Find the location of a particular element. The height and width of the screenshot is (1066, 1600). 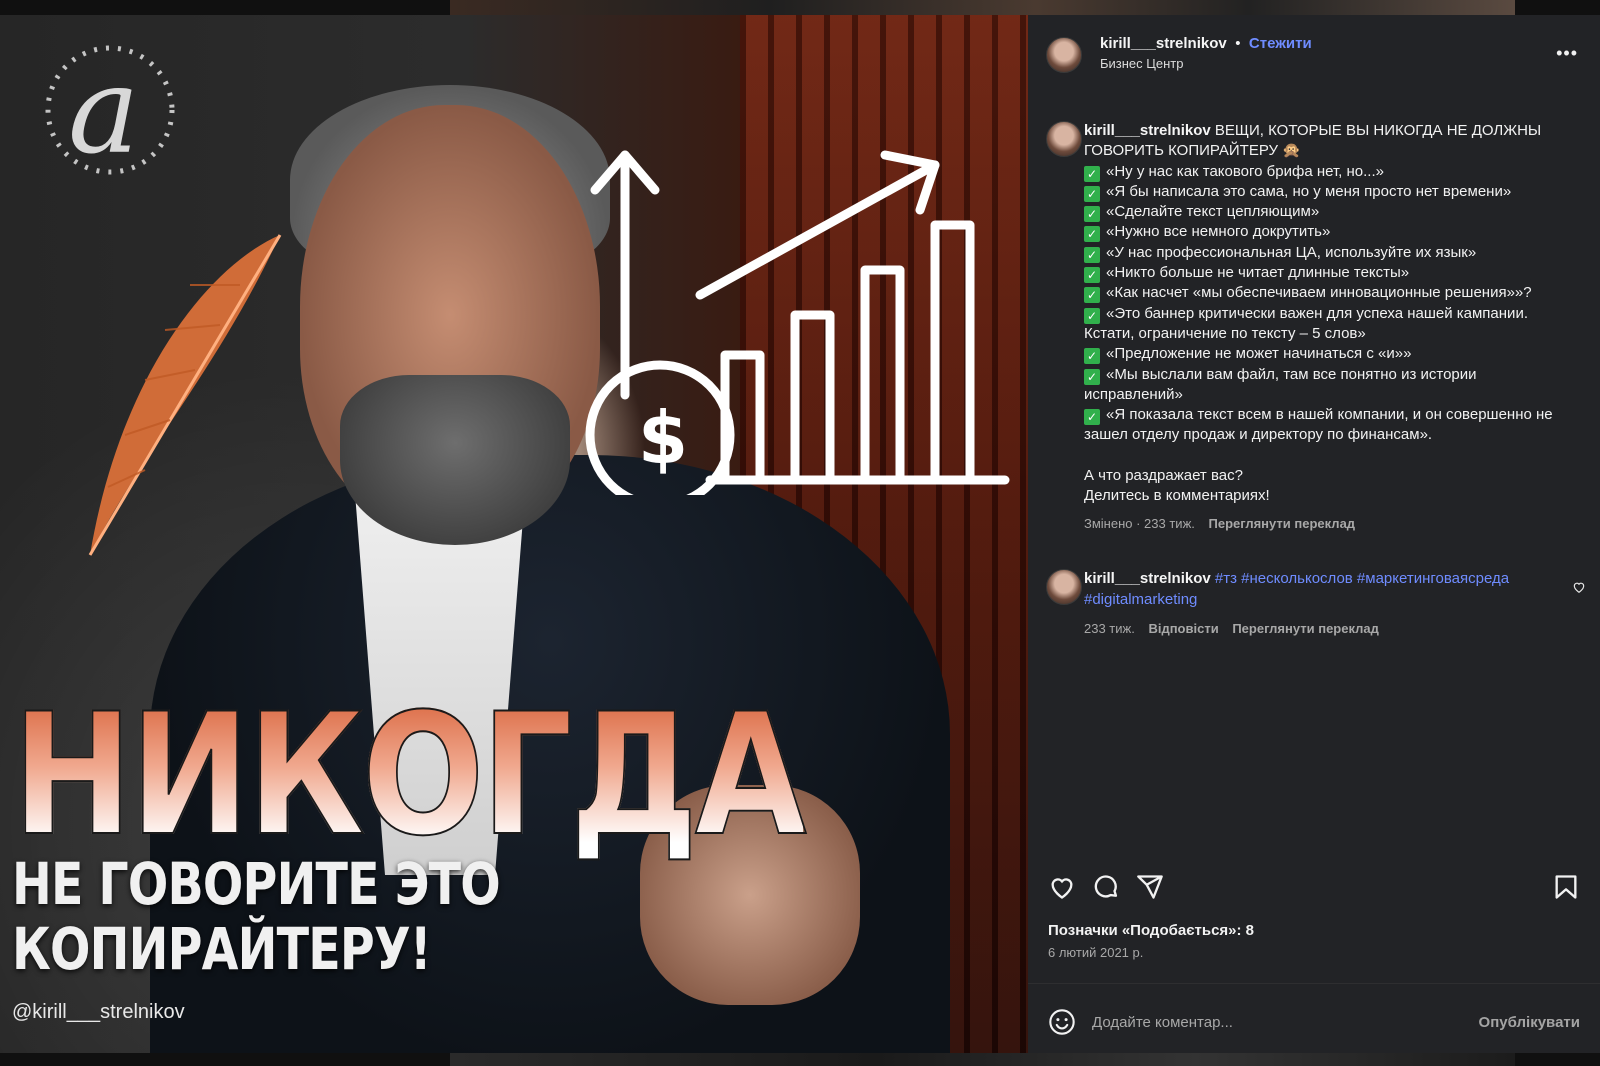

caption-item: «Нужно все немного докрутить» is located at coordinates (1218, 232).